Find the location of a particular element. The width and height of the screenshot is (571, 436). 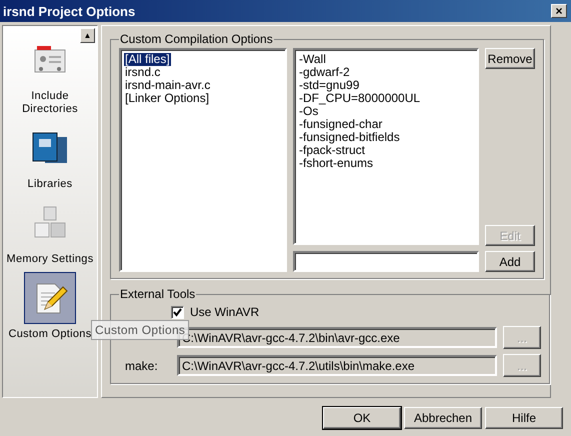

option-list-item: -funsigned-bitfields is located at coordinates (349, 137).